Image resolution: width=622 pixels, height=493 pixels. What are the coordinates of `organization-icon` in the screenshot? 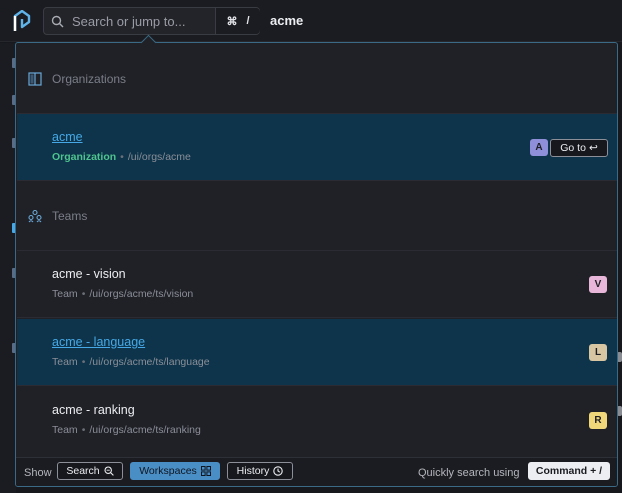 It's located at (35, 78).